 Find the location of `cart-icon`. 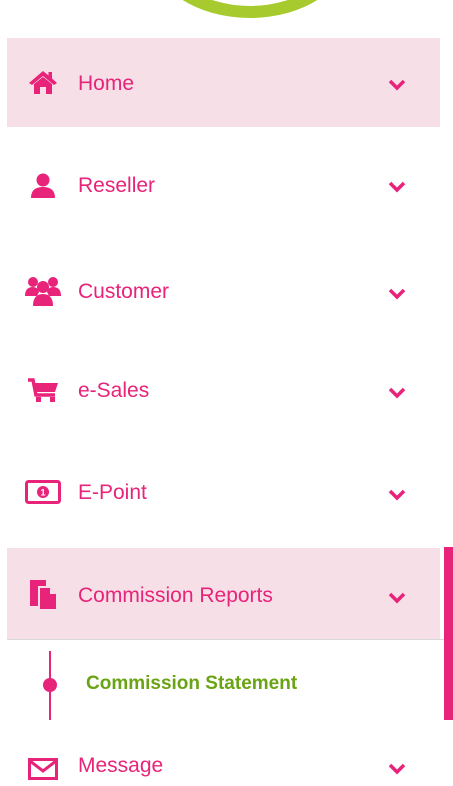

cart-icon is located at coordinates (43, 391).